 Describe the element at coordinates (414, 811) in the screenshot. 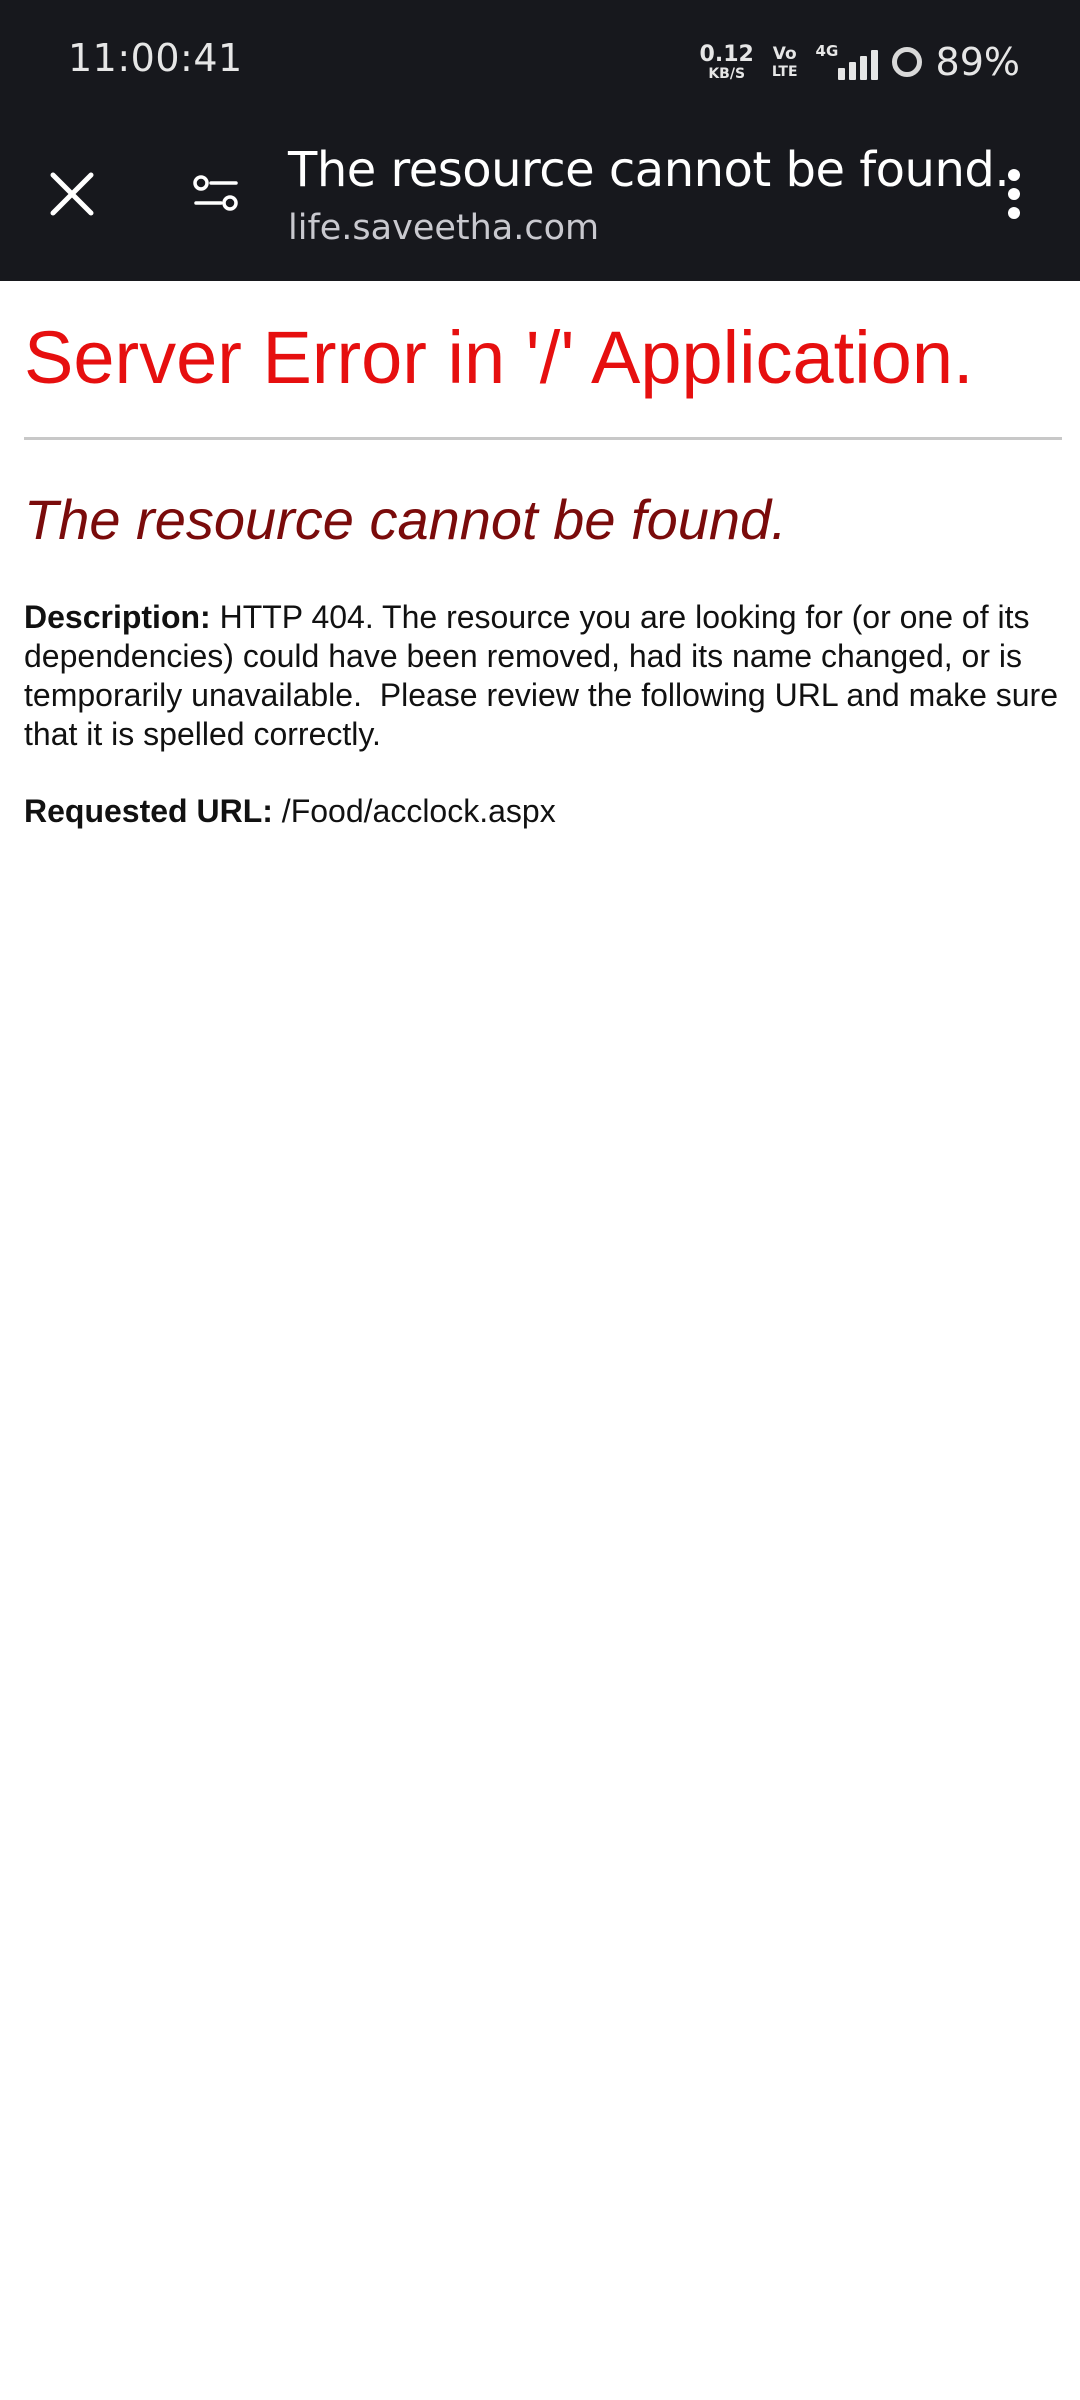

I see `requested-url-value: /Food/acclock.aspx` at that location.